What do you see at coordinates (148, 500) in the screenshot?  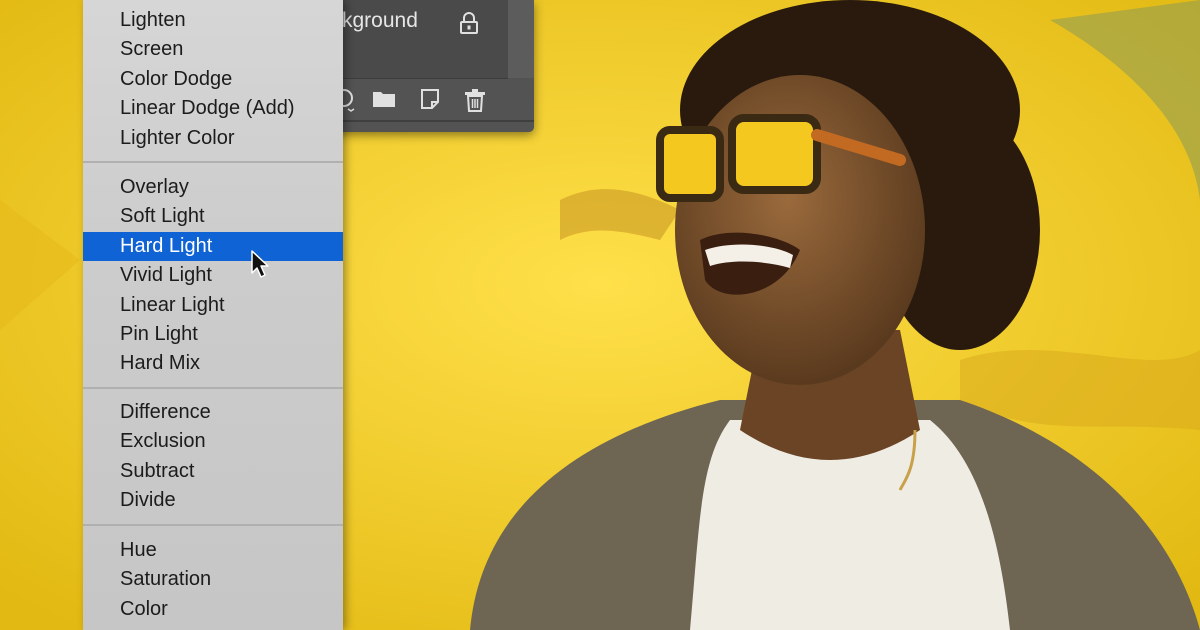 I see `blend-mode-label: Divide` at bounding box center [148, 500].